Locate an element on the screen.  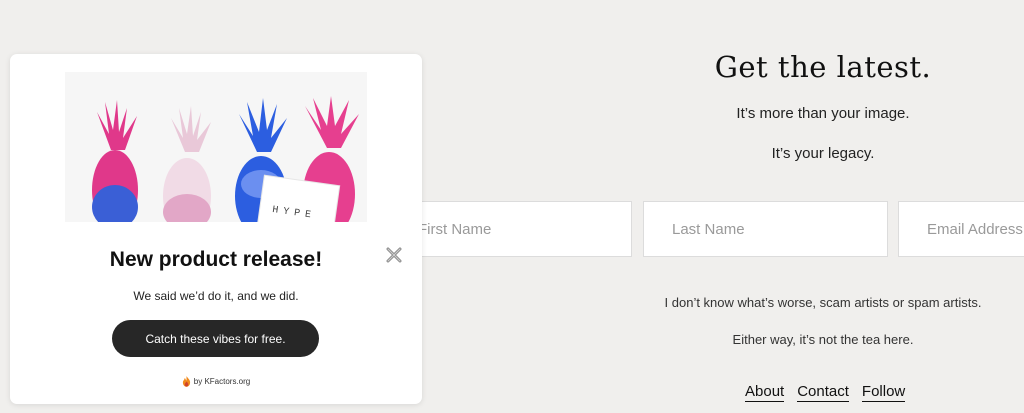
contact-link: Contact is located at coordinates (823, 392).